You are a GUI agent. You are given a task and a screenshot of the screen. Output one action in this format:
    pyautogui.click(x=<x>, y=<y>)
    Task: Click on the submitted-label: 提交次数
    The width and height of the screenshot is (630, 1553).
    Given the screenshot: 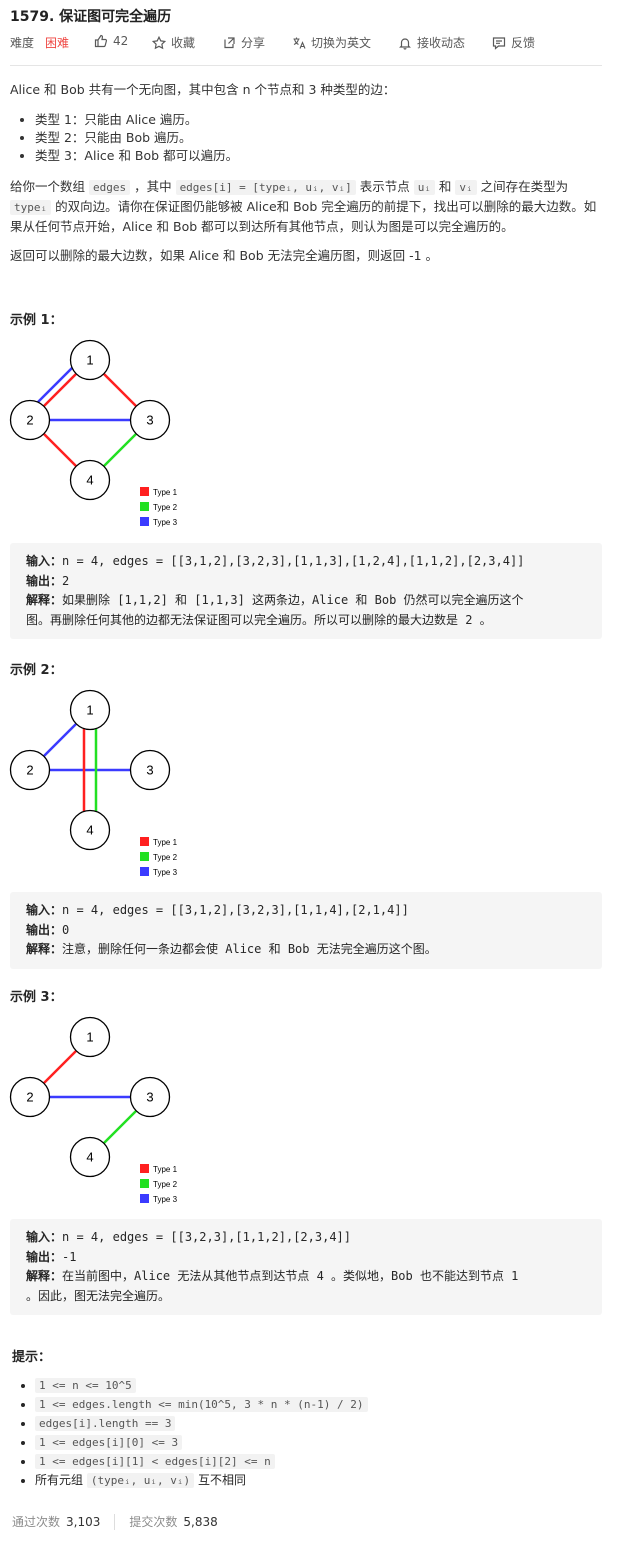 What is the action you would take?
    pyautogui.click(x=153, y=1522)
    